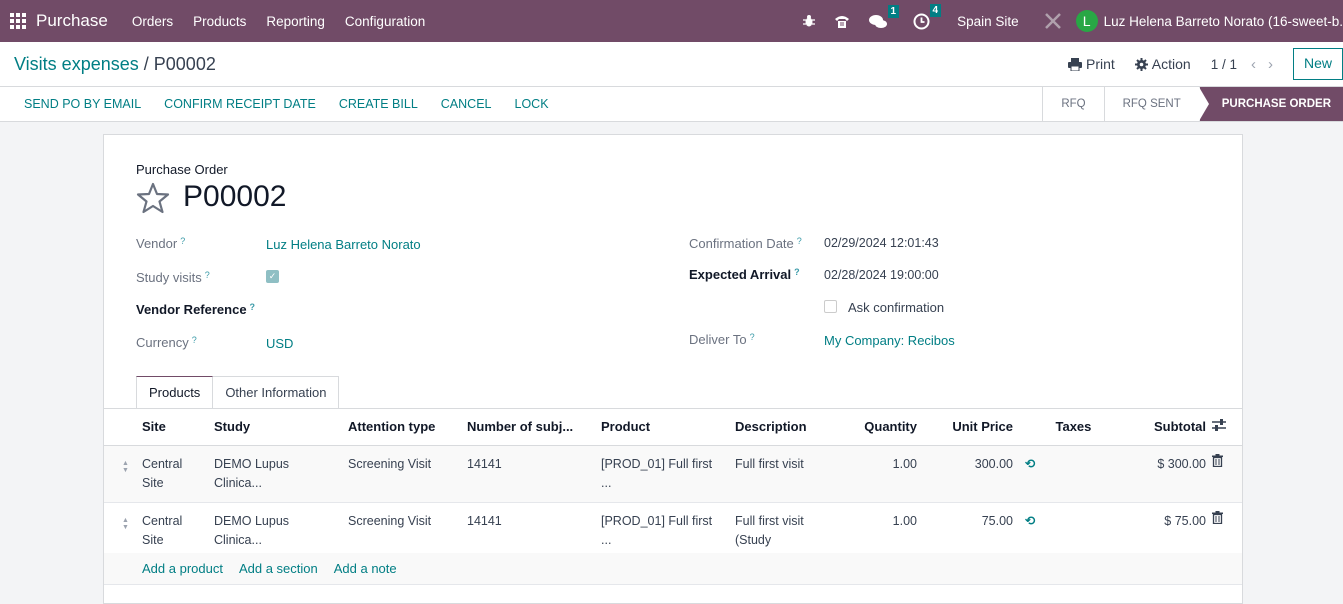 The width and height of the screenshot is (1343, 604). What do you see at coordinates (171, 427) in the screenshot?
I see `col-site: Site` at bounding box center [171, 427].